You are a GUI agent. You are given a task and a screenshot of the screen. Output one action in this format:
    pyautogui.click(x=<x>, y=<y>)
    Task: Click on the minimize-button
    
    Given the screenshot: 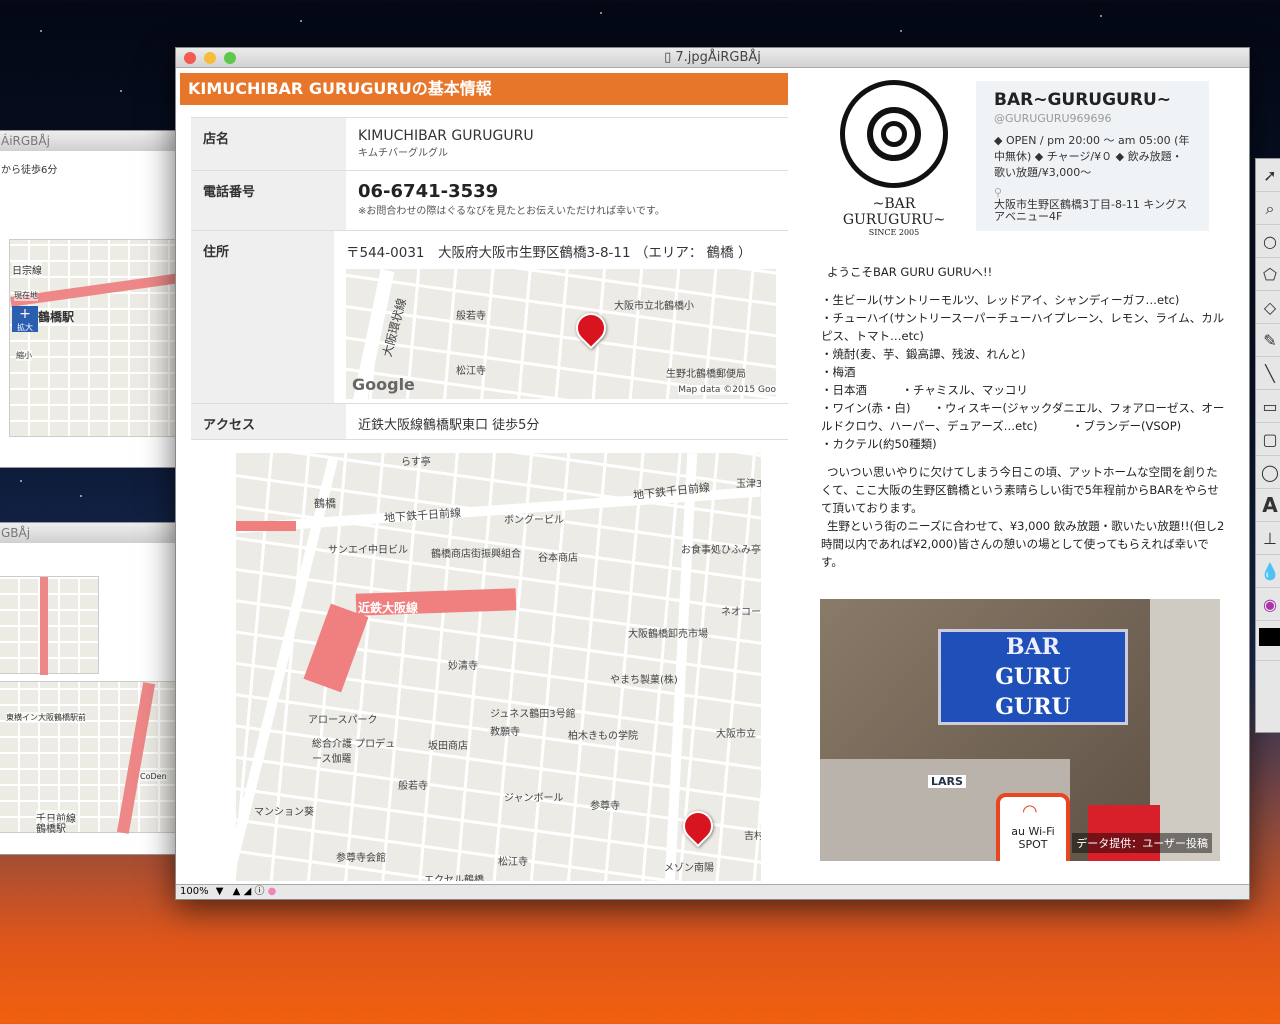 What is the action you would take?
    pyautogui.click(x=210, y=58)
    